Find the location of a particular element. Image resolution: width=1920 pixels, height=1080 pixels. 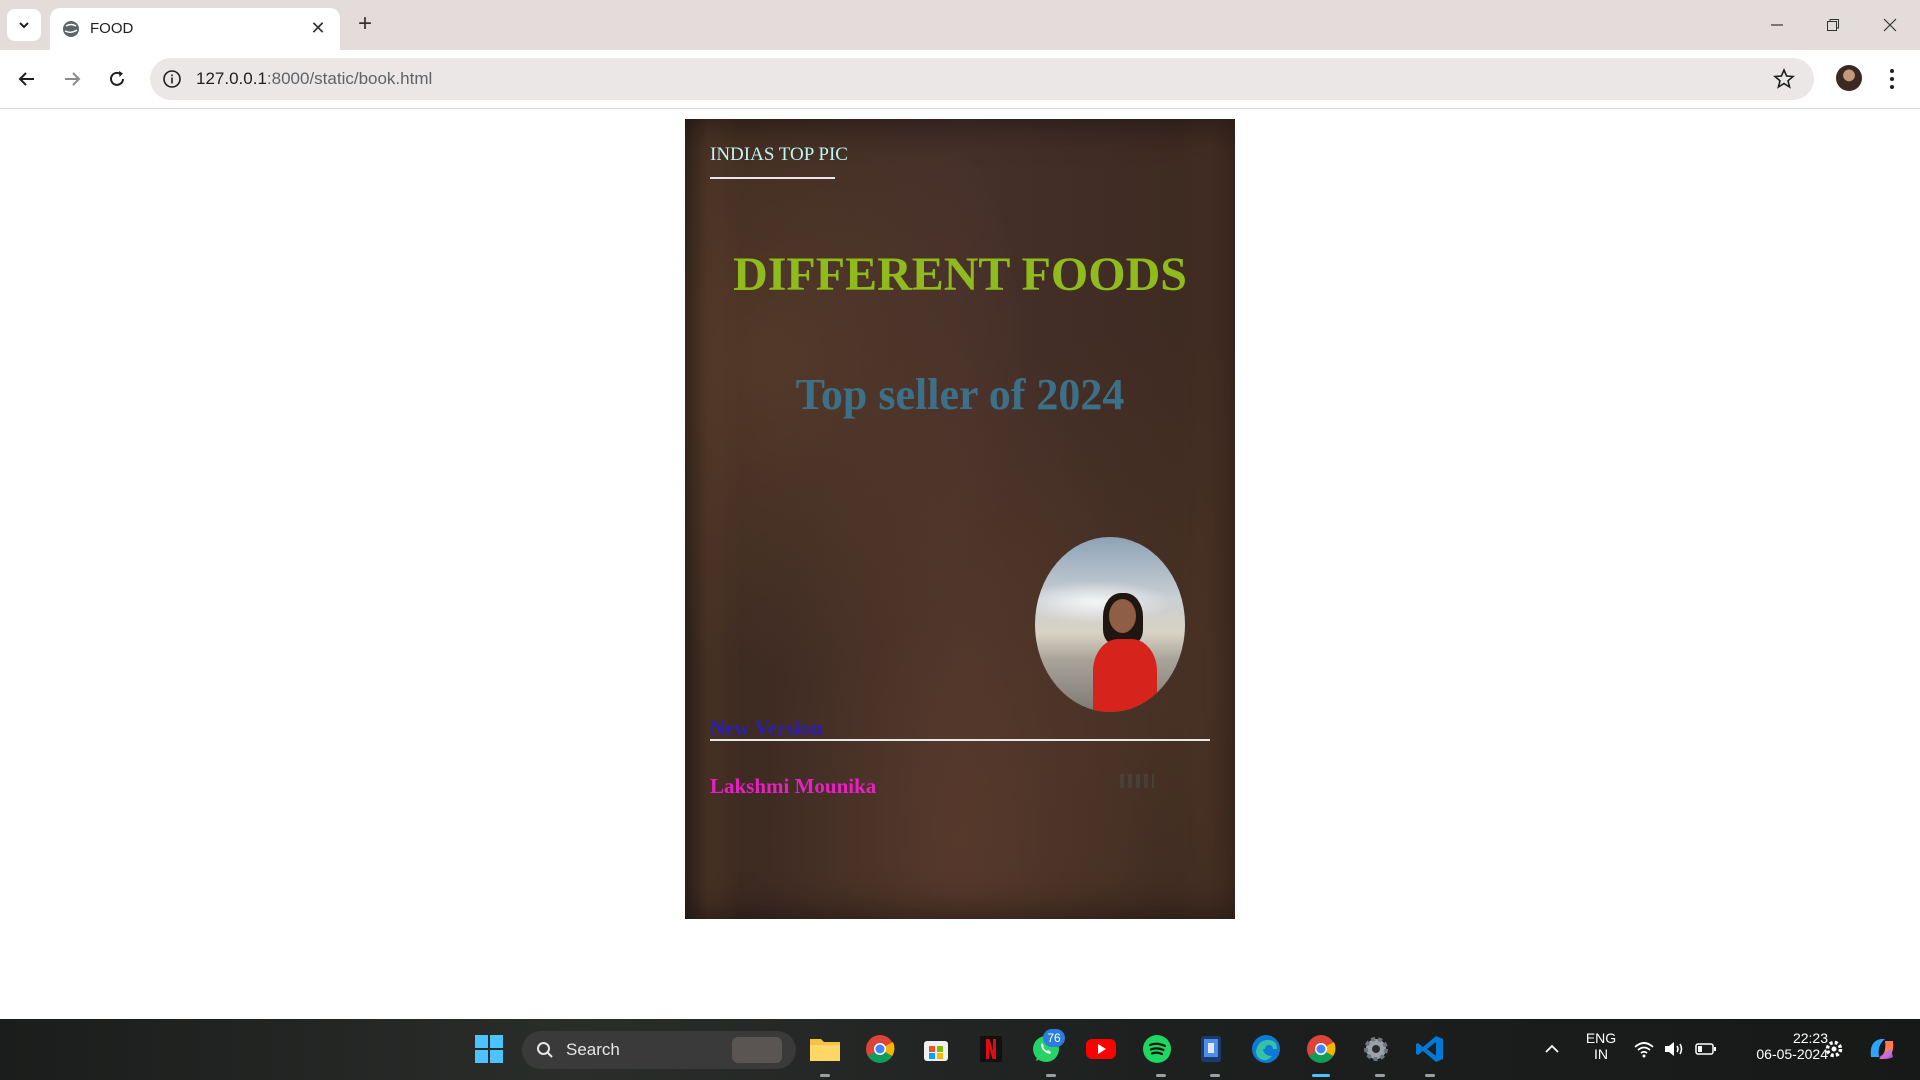

taskbar-phone-link is located at coordinates (1211, 1049).